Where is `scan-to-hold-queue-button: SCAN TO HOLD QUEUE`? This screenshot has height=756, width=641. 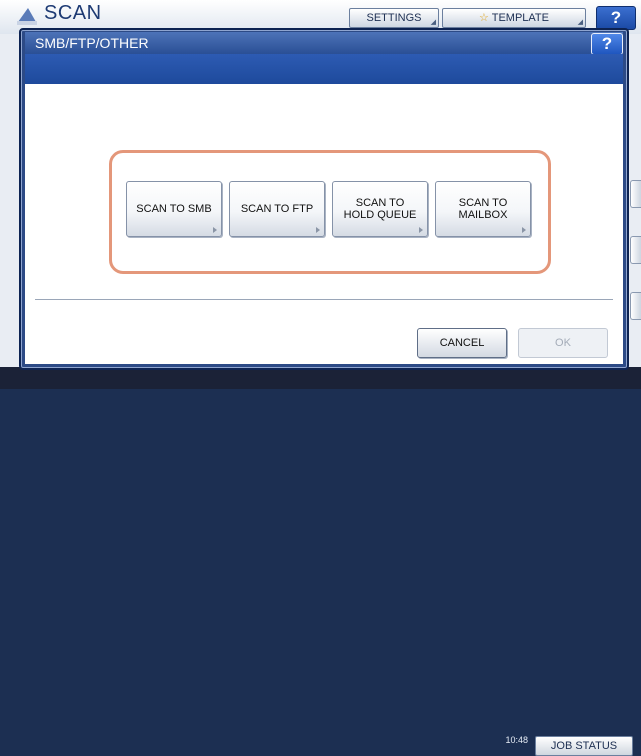
scan-to-hold-queue-button: SCAN TO HOLD QUEUE is located at coordinates (380, 209).